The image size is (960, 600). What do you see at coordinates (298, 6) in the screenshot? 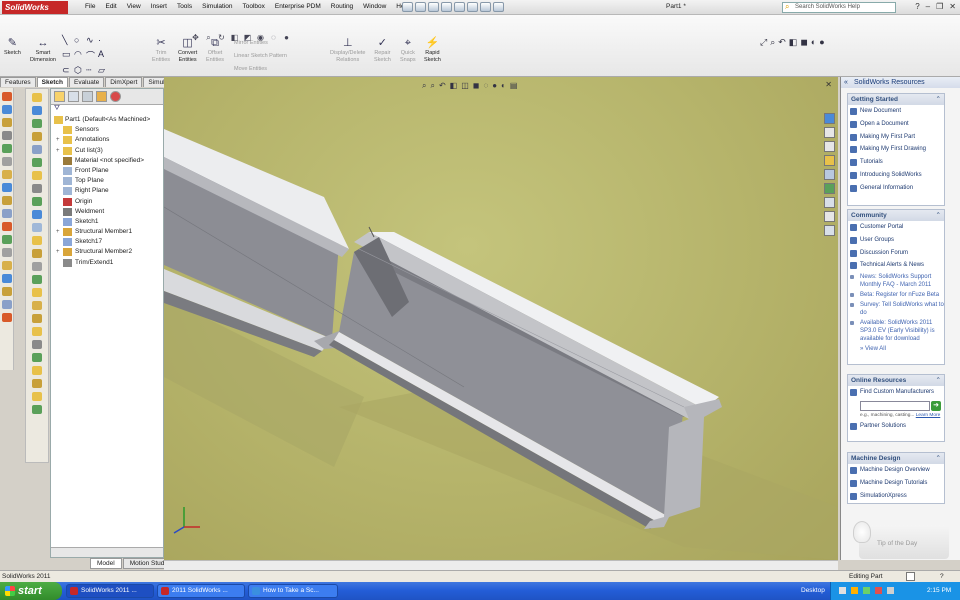
I see `menu-enterprise-pdm: Enterprise PDM` at bounding box center [298, 6].